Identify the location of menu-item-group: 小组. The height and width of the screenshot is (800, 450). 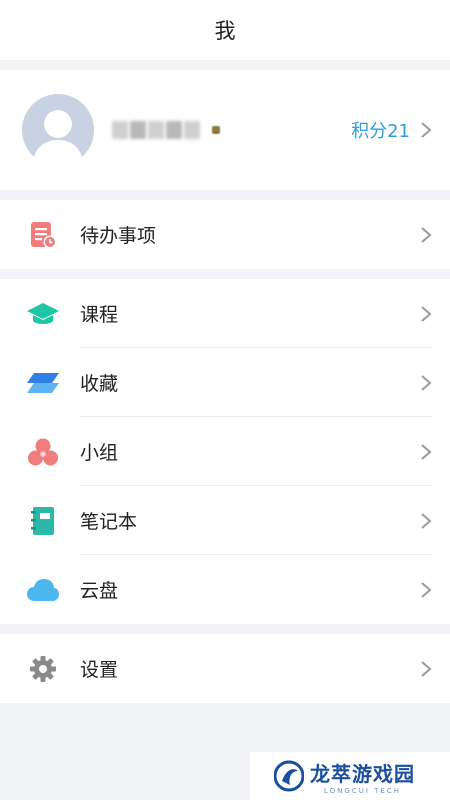
(225, 451).